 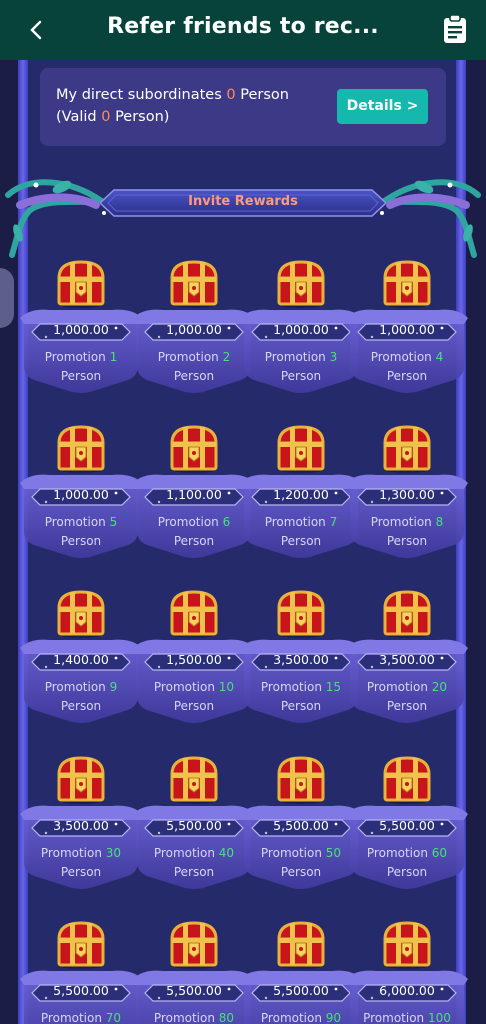 What do you see at coordinates (194, 659) in the screenshot?
I see `reward-amount: 1,500.00` at bounding box center [194, 659].